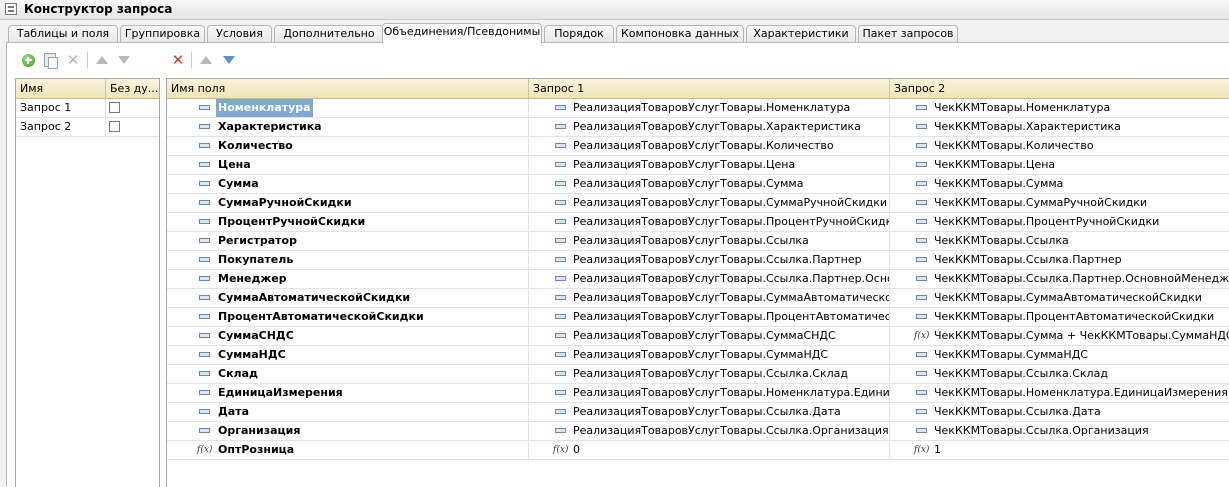 This screenshot has height=487, width=1229. I want to click on tab: Дополнительно, so click(329, 33).